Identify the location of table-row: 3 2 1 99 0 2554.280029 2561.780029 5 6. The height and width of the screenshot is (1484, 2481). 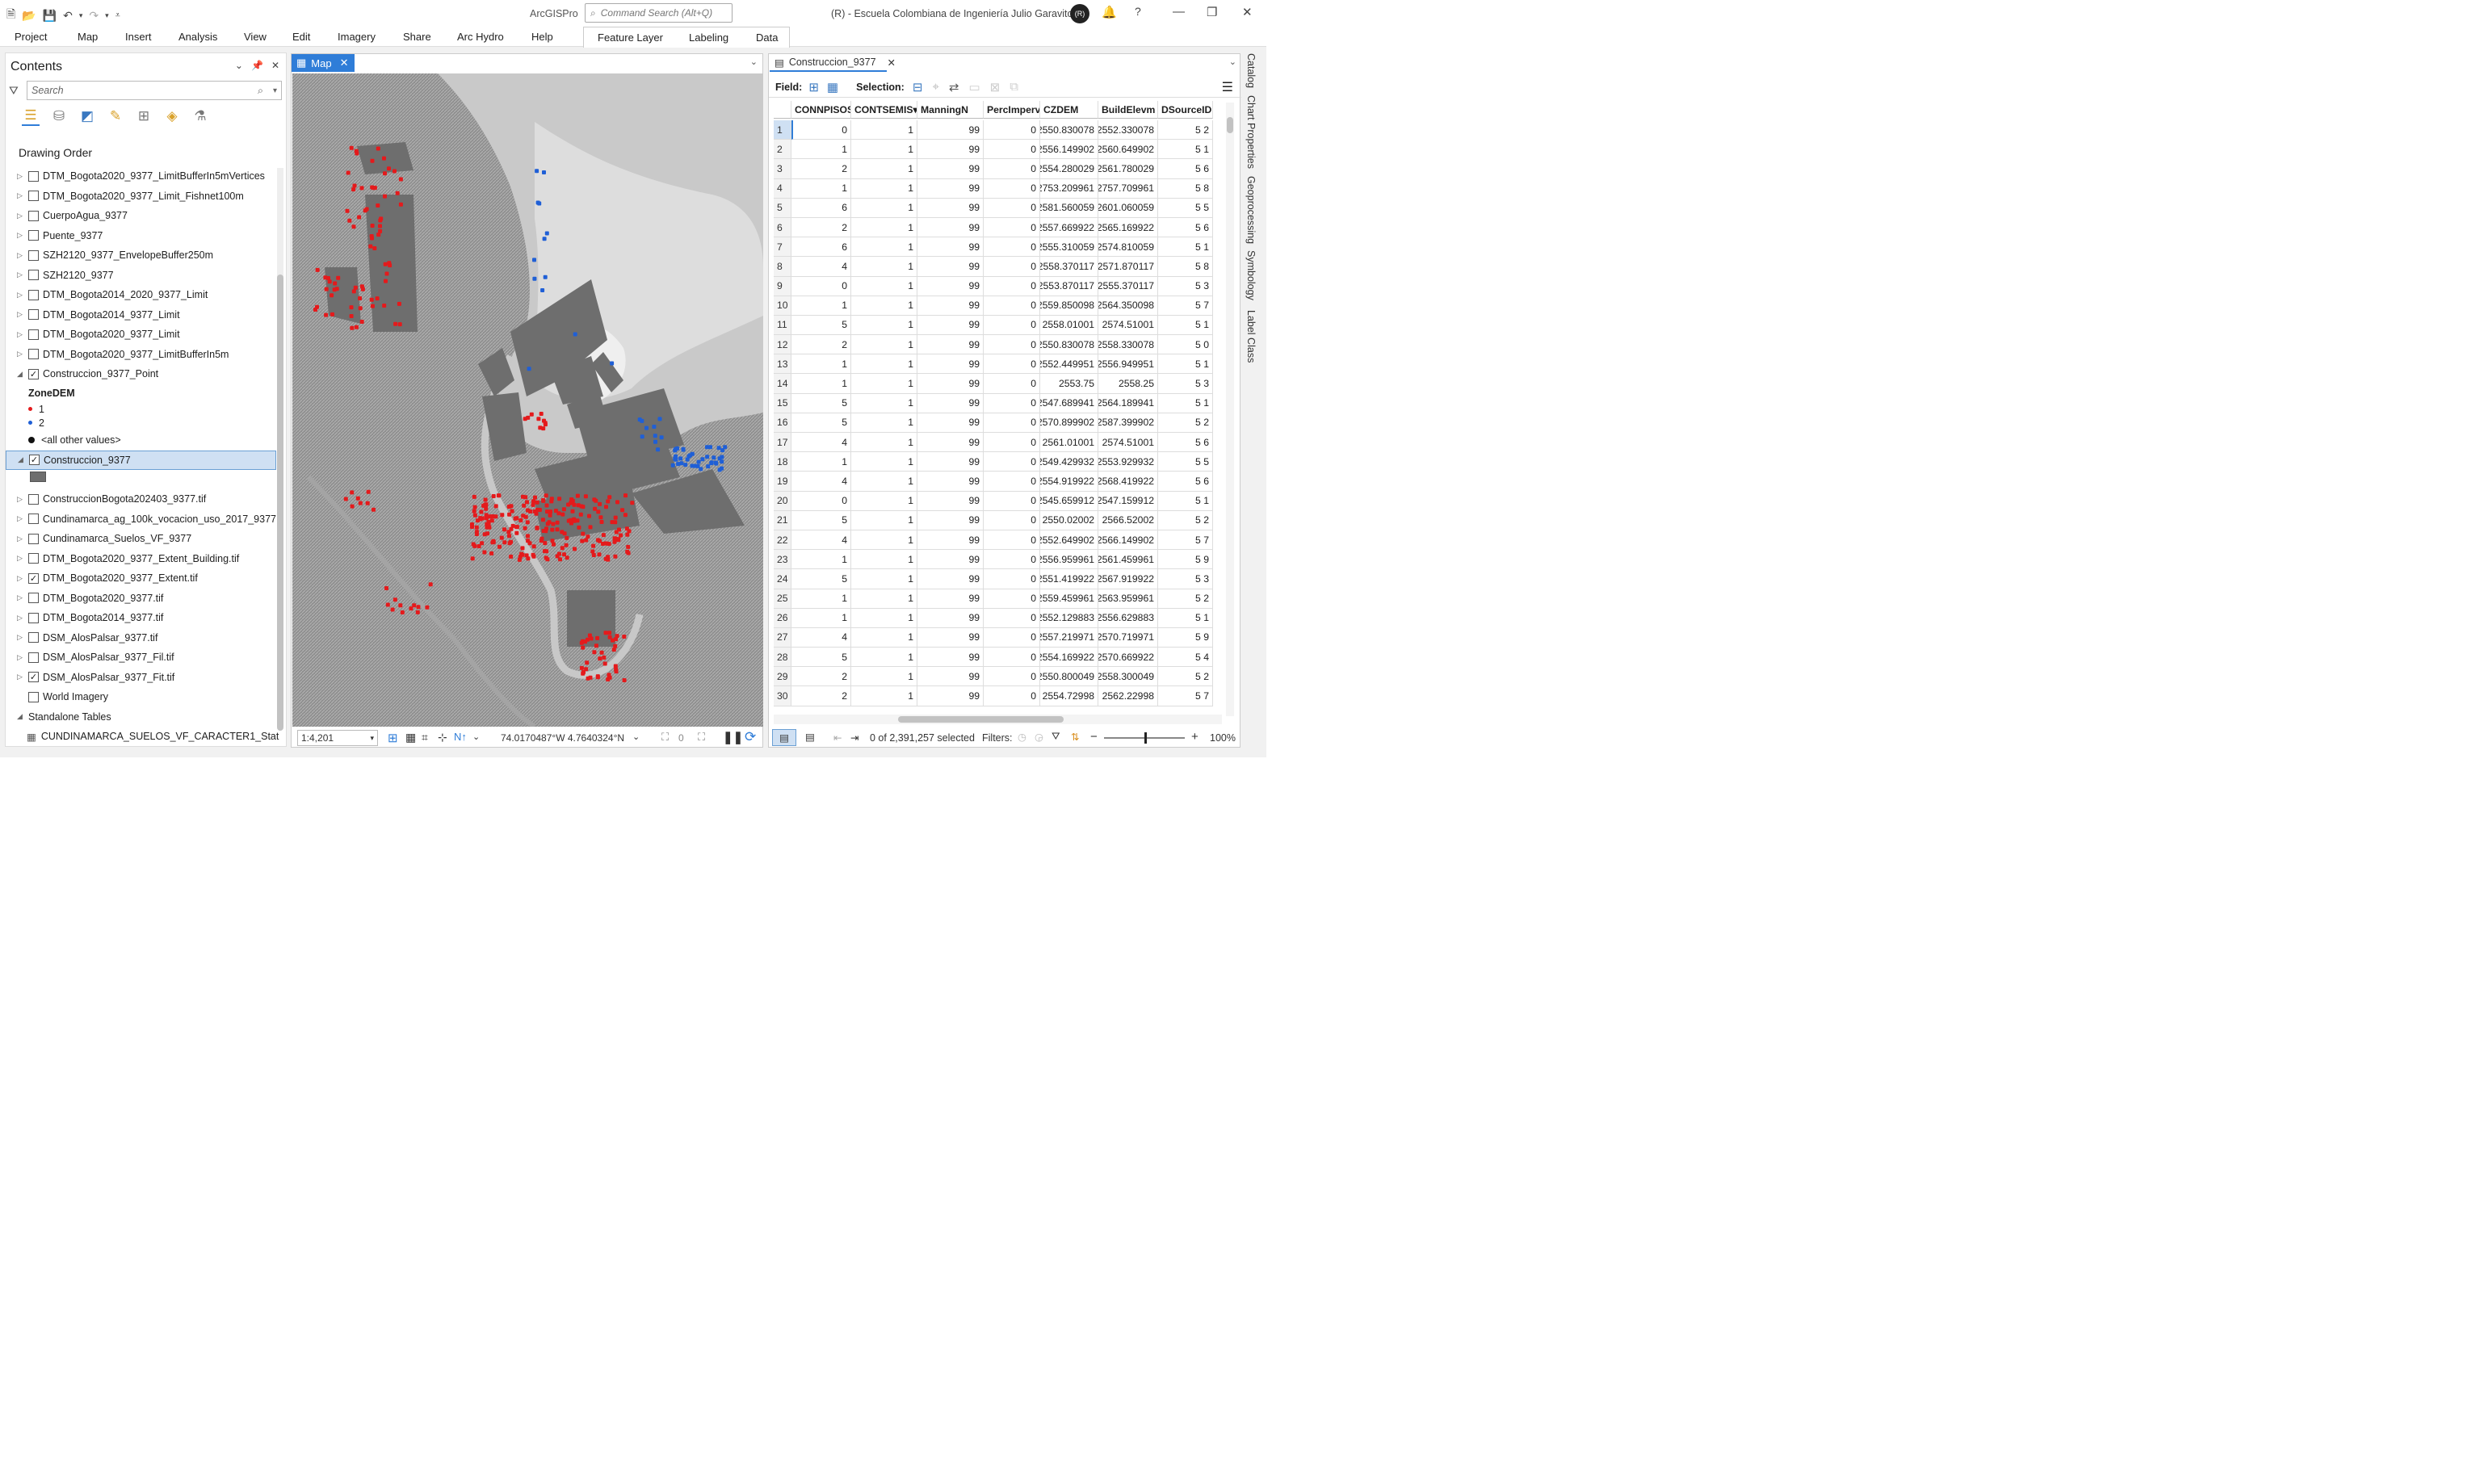
(993, 169).